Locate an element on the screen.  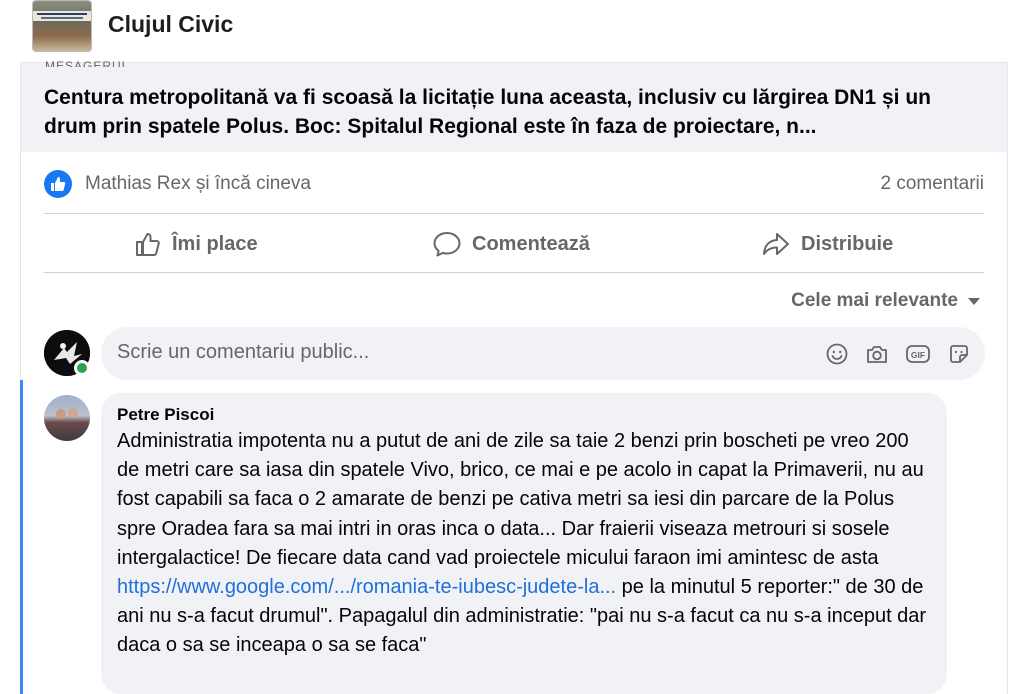
sticker-icon is located at coordinates (959, 354).